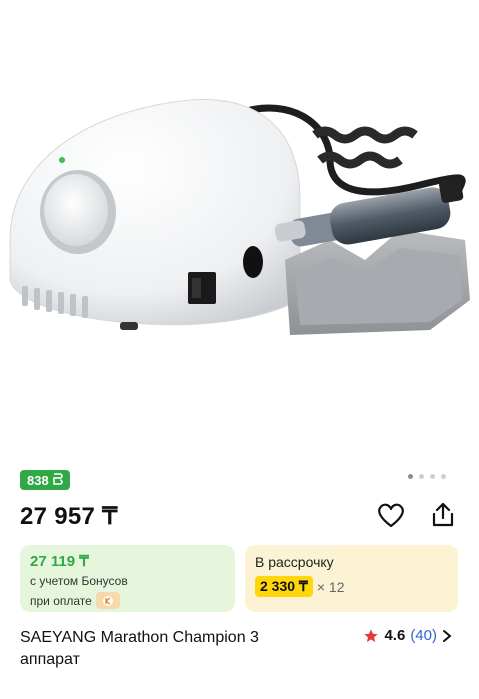 The height and width of the screenshot is (699, 479). What do you see at coordinates (107, 600) in the screenshot?
I see `kaspi-pay-icon` at bounding box center [107, 600].